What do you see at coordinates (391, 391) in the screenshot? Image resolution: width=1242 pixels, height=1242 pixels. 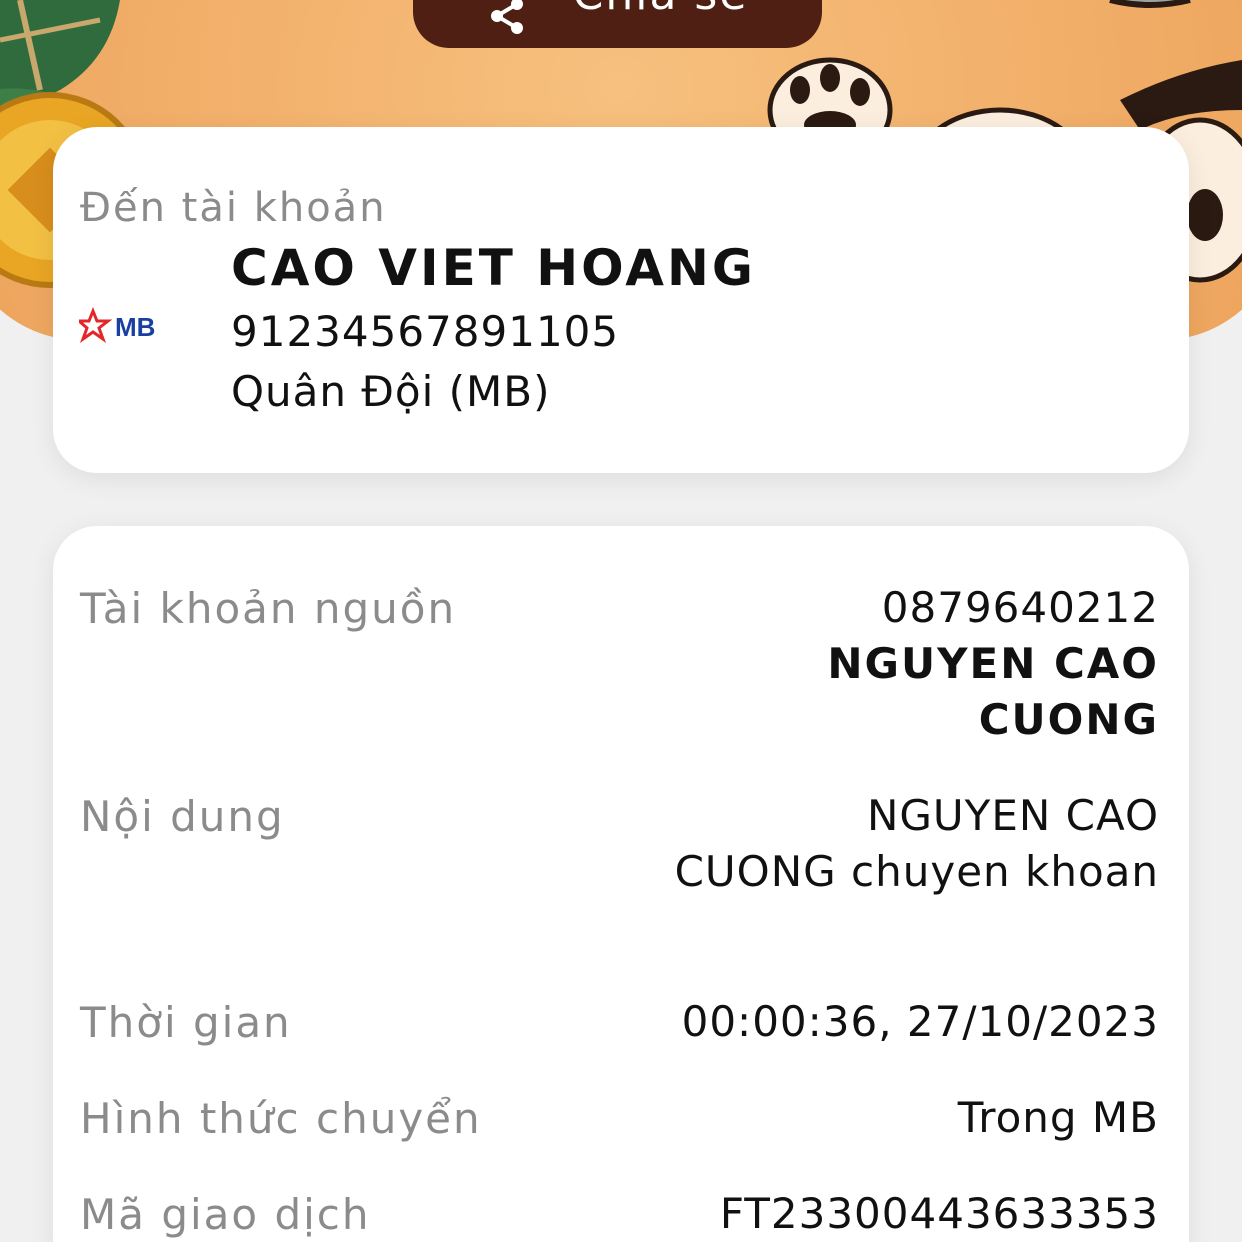 I see `recipient-bank-name: Quân Đội (MB)` at bounding box center [391, 391].